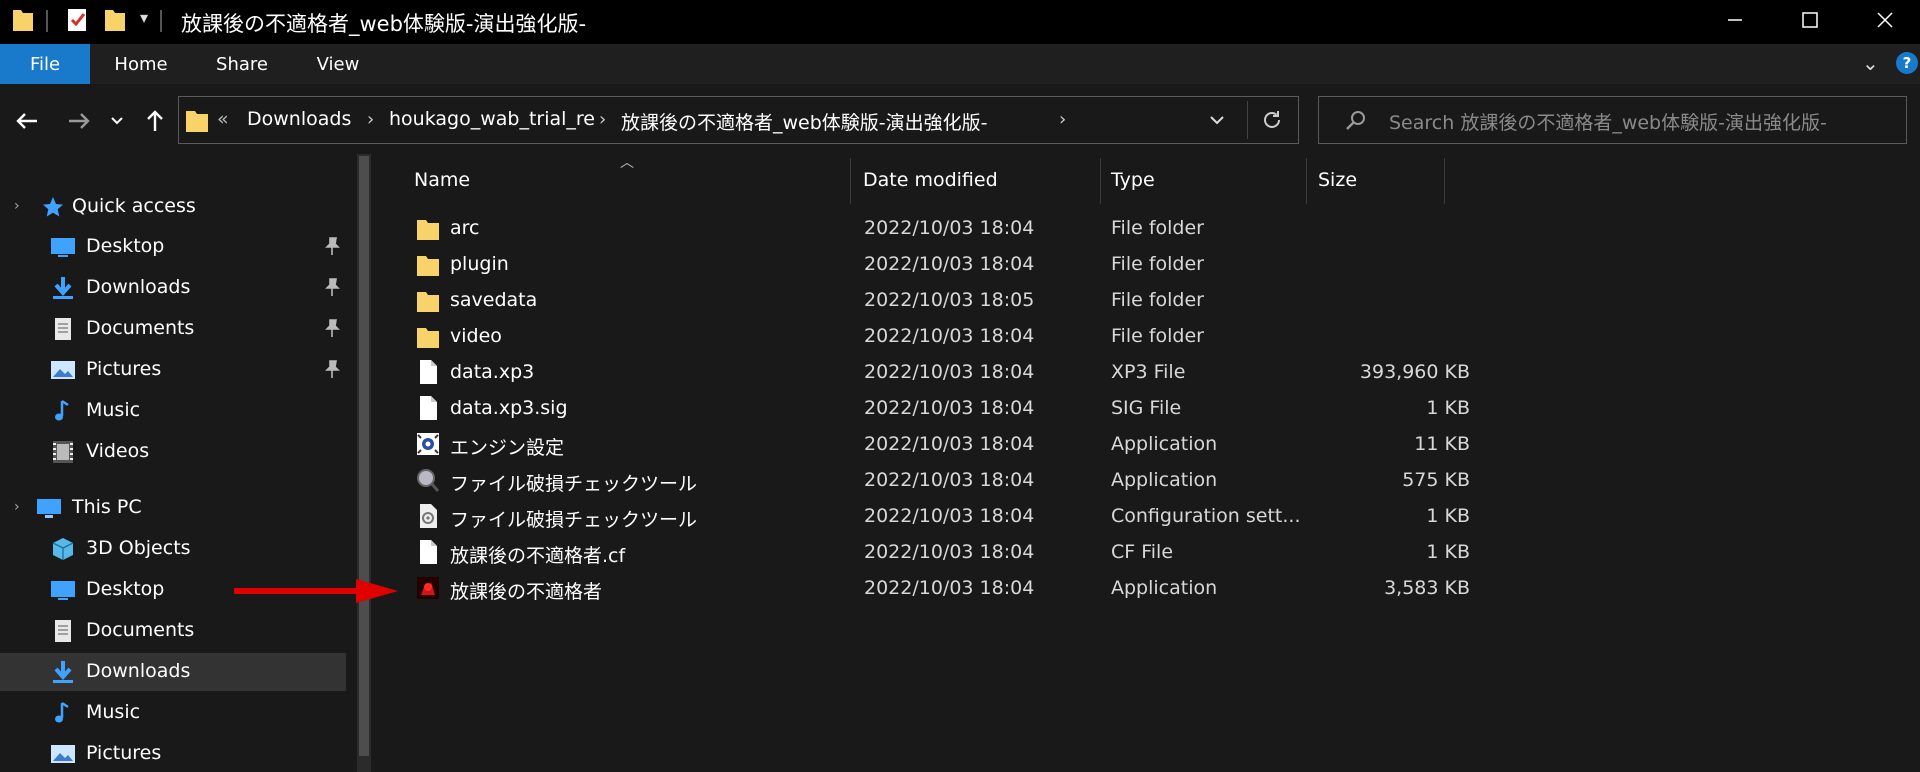 The width and height of the screenshot is (1920, 772). Describe the element at coordinates (242, 64) in the screenshot. I see `tab-share: Share` at that location.